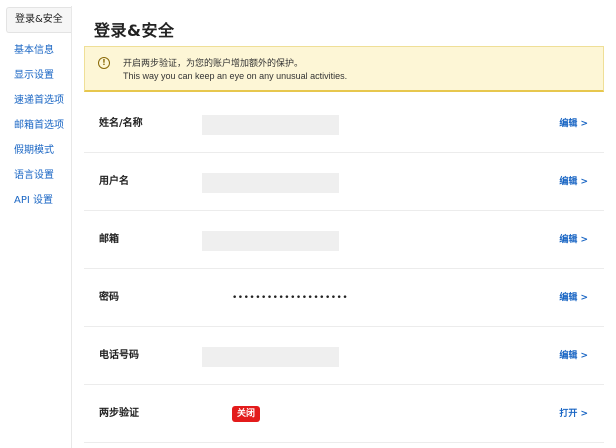  Describe the element at coordinates (246, 414) in the screenshot. I see `status-badge: 关闭` at that location.